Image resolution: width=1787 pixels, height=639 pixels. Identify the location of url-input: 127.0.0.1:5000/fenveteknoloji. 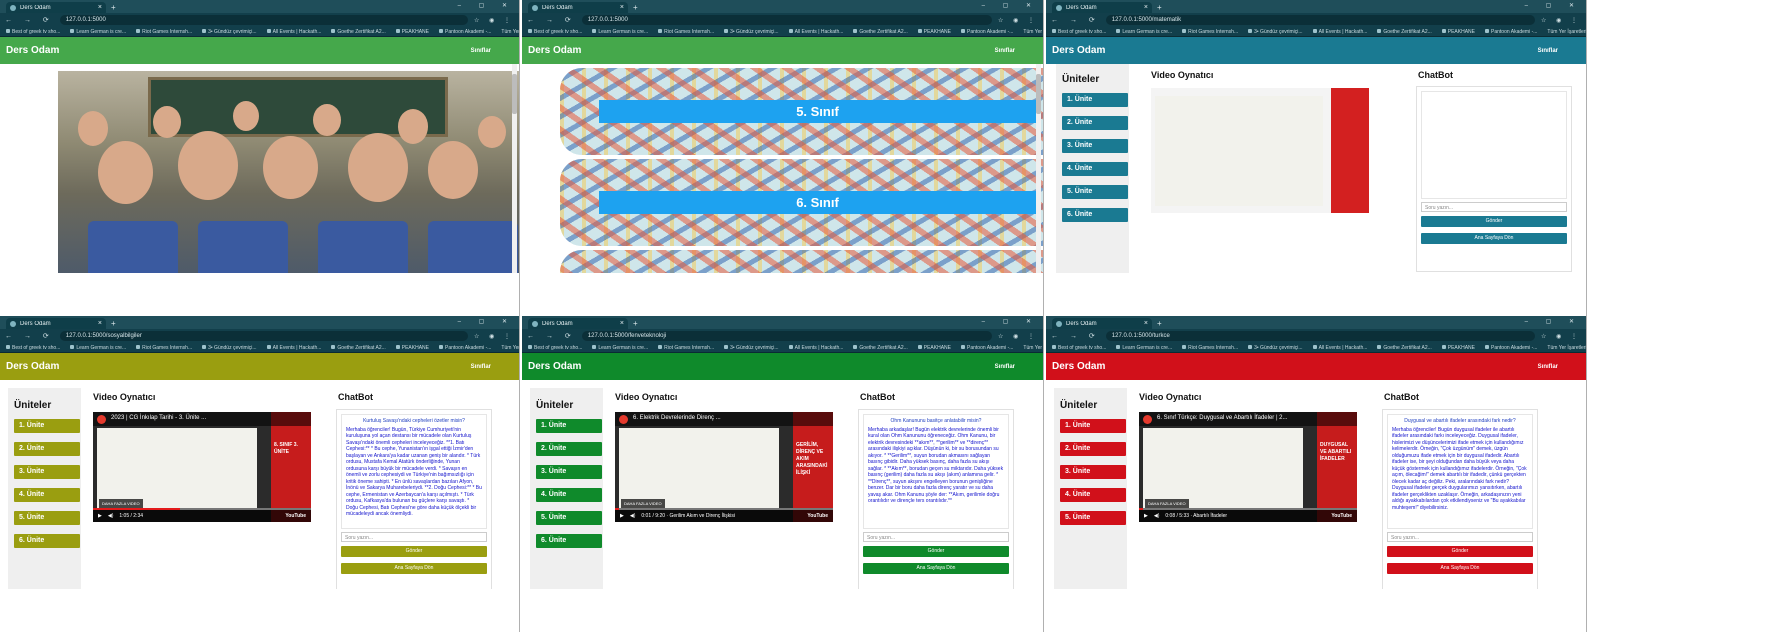
(787, 336).